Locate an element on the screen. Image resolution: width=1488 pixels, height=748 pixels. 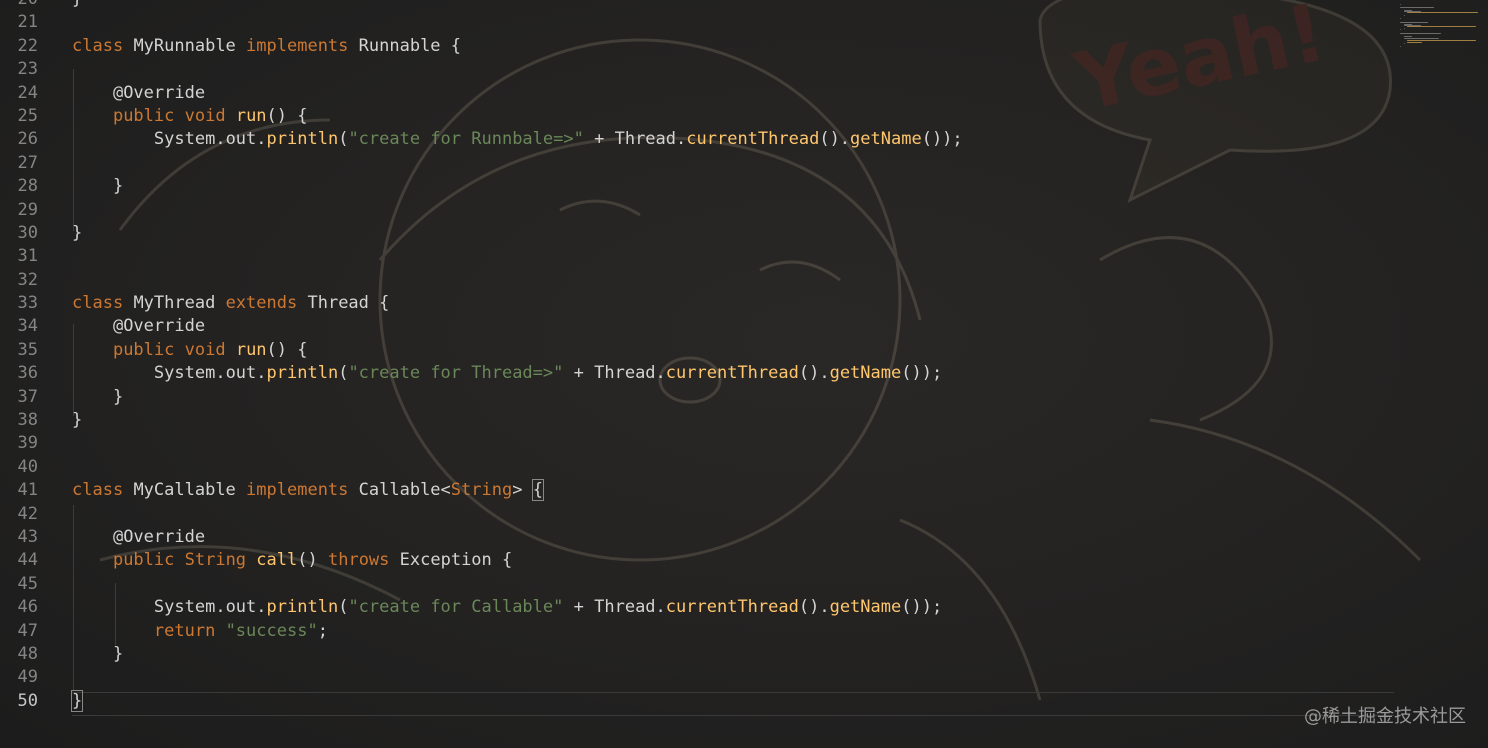
line-number: 37 is located at coordinates (27, 396).